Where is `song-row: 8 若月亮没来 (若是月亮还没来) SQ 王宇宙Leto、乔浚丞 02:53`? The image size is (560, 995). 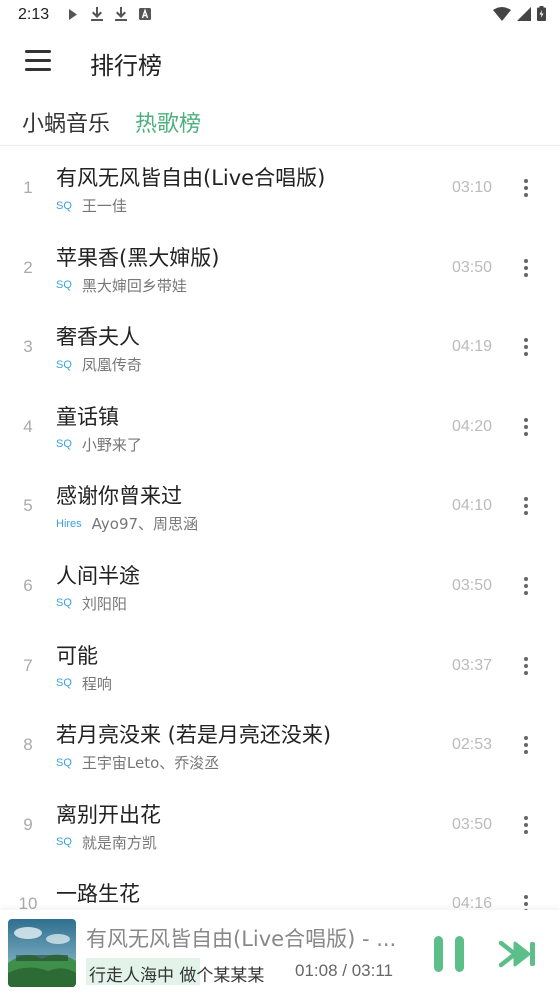 song-row: 8 若月亮没来 (若是月亮还没来) SQ 王宇宙Leto、乔浚丞 02:53 is located at coordinates (280, 745).